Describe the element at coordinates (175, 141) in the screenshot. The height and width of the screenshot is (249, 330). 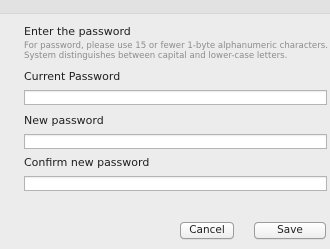
I see `new-password-field` at that location.